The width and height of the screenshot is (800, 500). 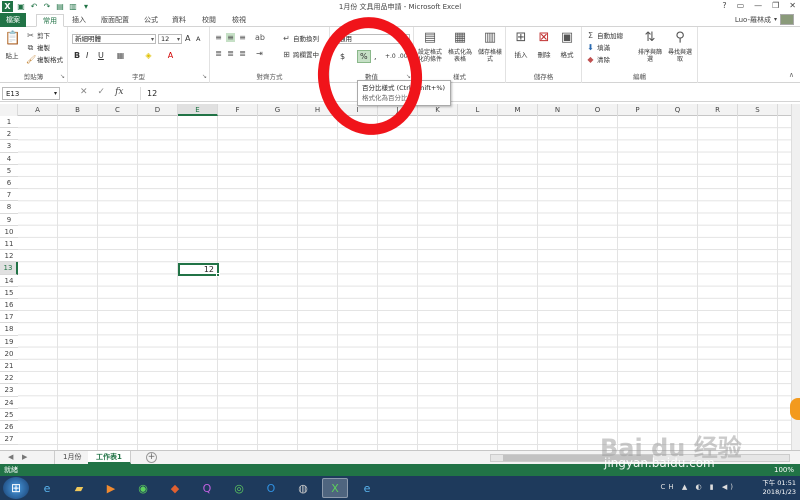 What do you see at coordinates (170, 55) in the screenshot?
I see `font-color-button: A` at bounding box center [170, 55].